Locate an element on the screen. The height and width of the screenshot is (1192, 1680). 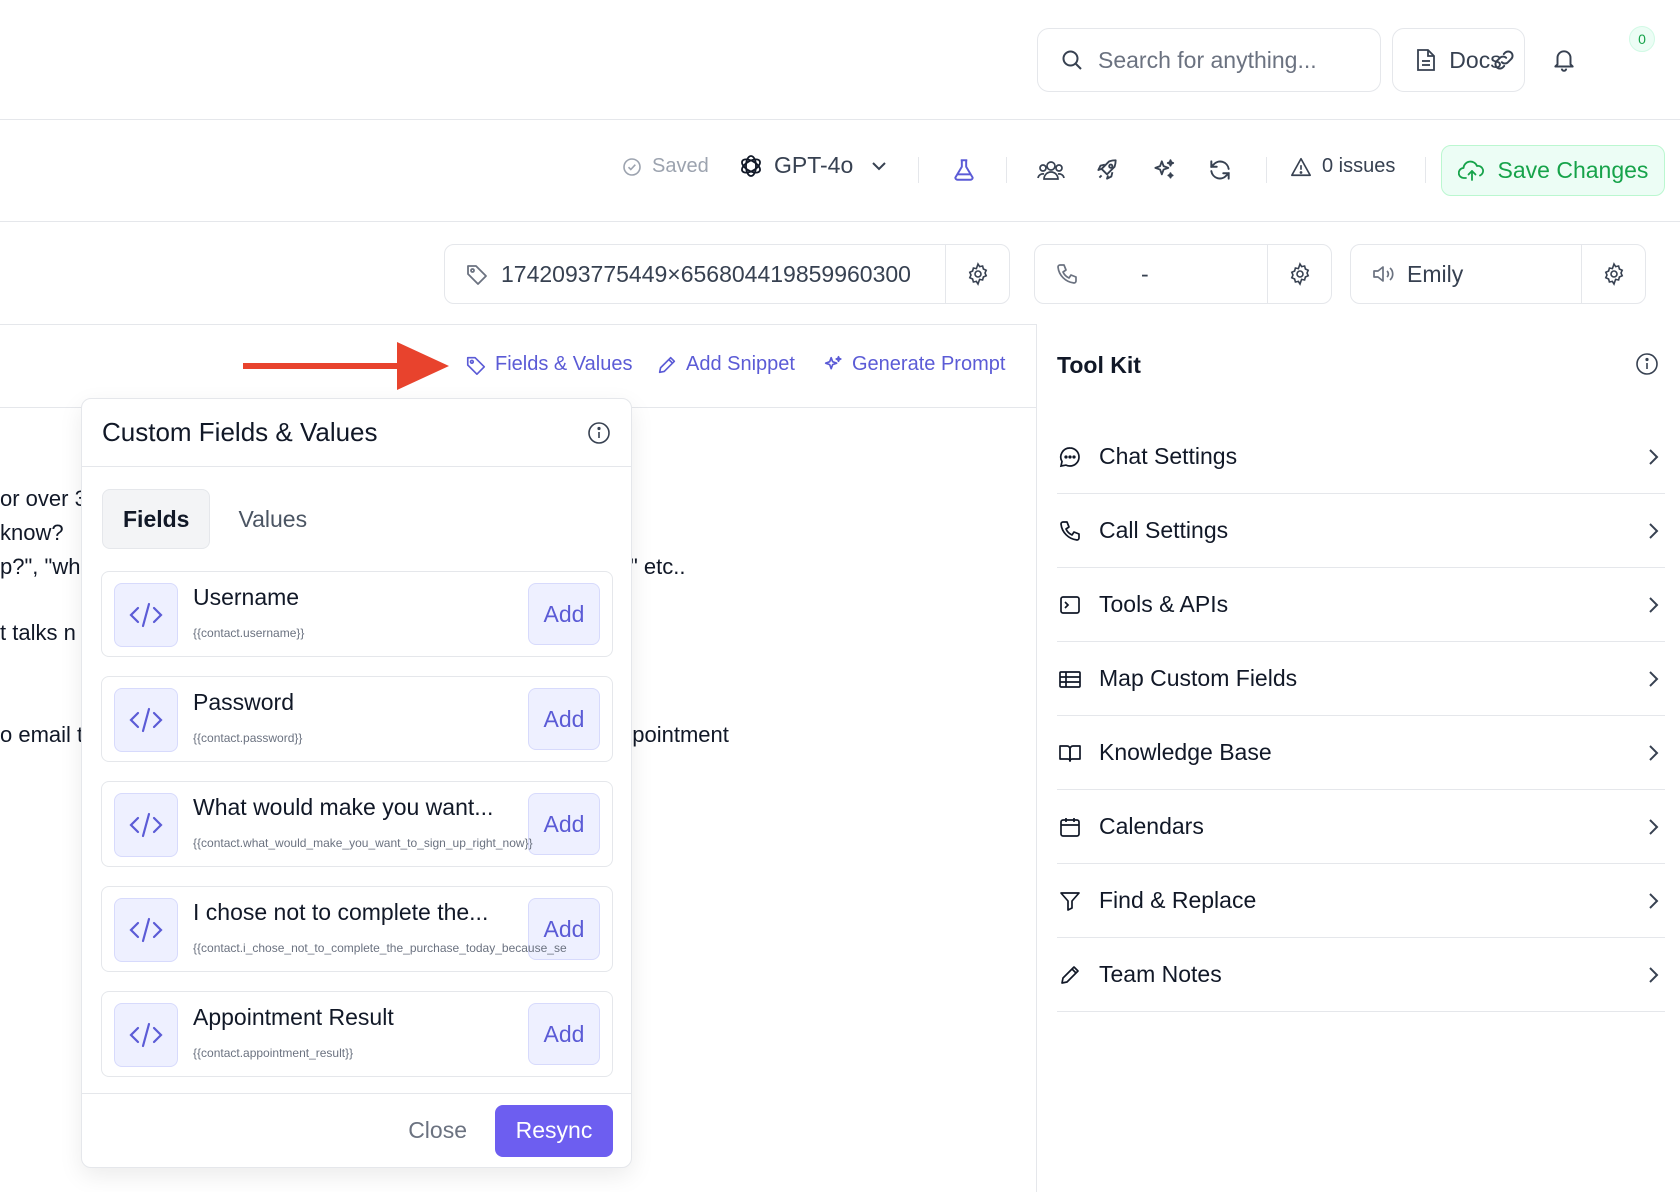
openai-logo-icon is located at coordinates (751, 166).